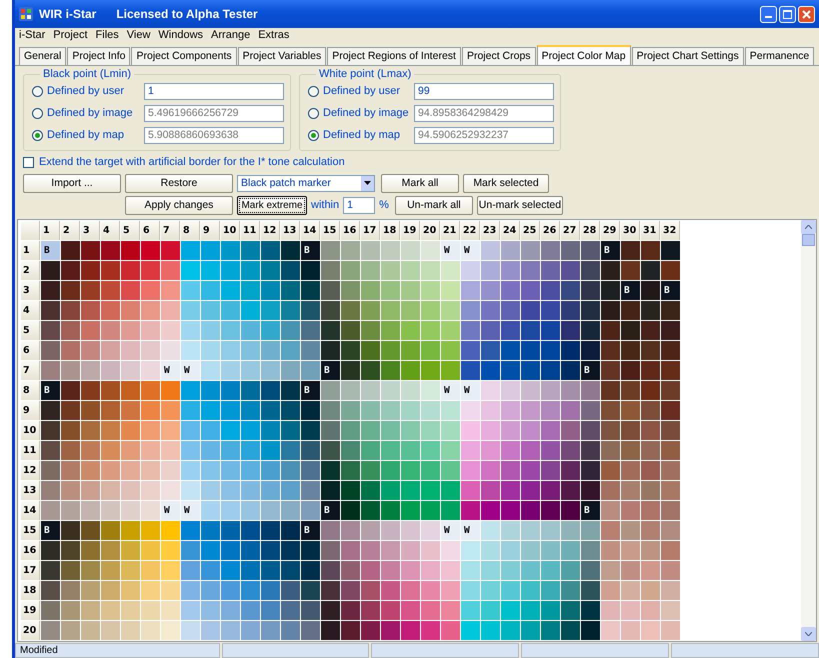 Image resolution: width=819 pixels, height=658 pixels. Describe the element at coordinates (510, 230) in the screenshot. I see `column-header: 24` at that location.